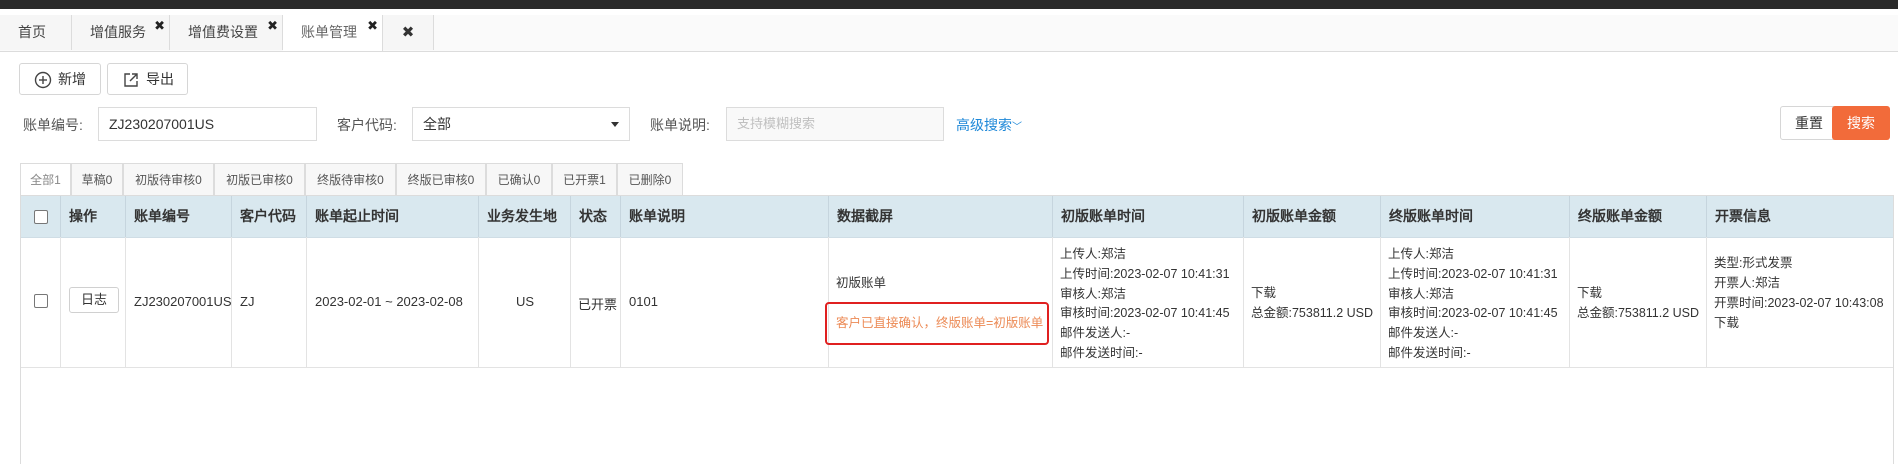  What do you see at coordinates (680, 125) in the screenshot?
I see `bill-desc-label: 账单说明:` at bounding box center [680, 125].